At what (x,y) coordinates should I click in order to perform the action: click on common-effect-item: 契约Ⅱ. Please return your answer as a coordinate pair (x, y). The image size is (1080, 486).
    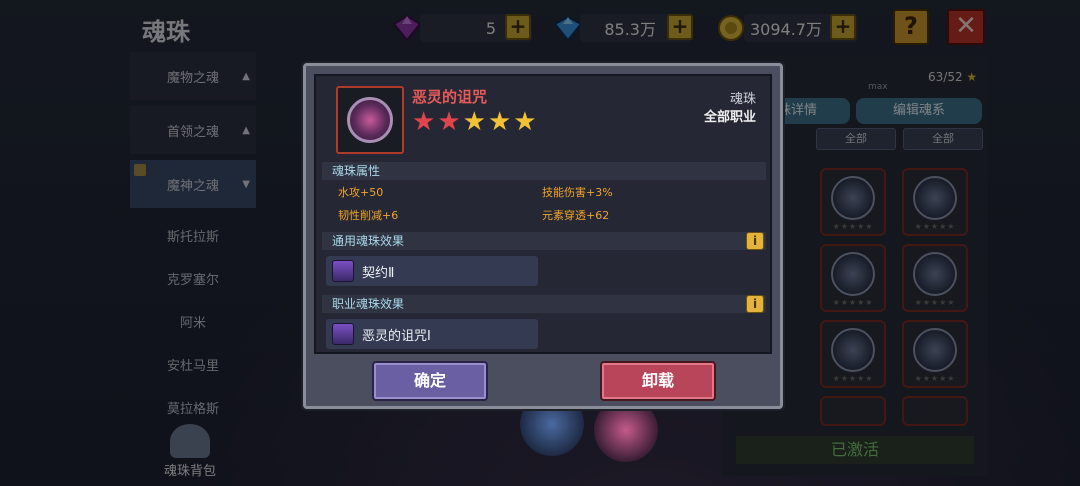
    Looking at the image, I should click on (432, 271).